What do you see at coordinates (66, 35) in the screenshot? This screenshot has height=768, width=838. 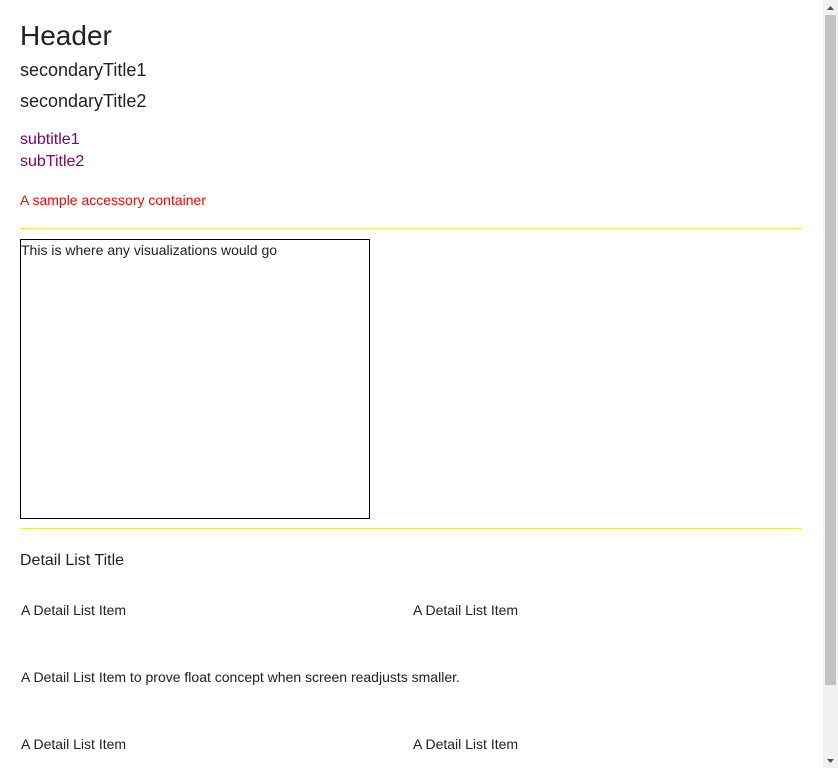 I see `page-header: Header` at bounding box center [66, 35].